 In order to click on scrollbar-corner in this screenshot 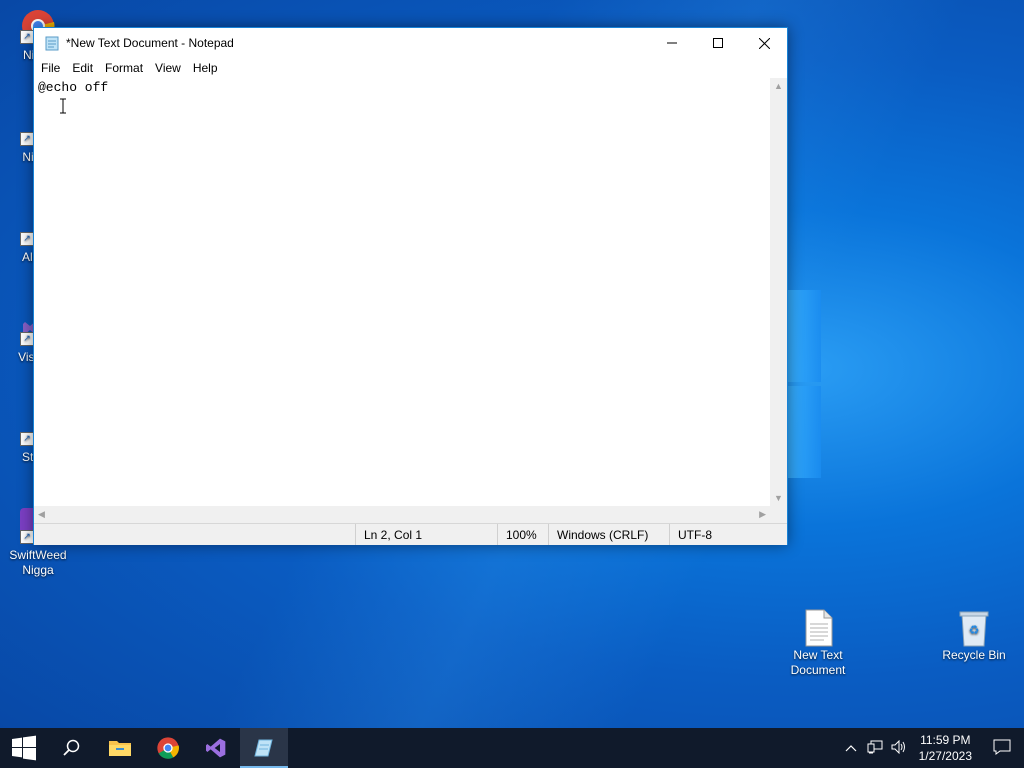, I will do `click(778, 514)`.